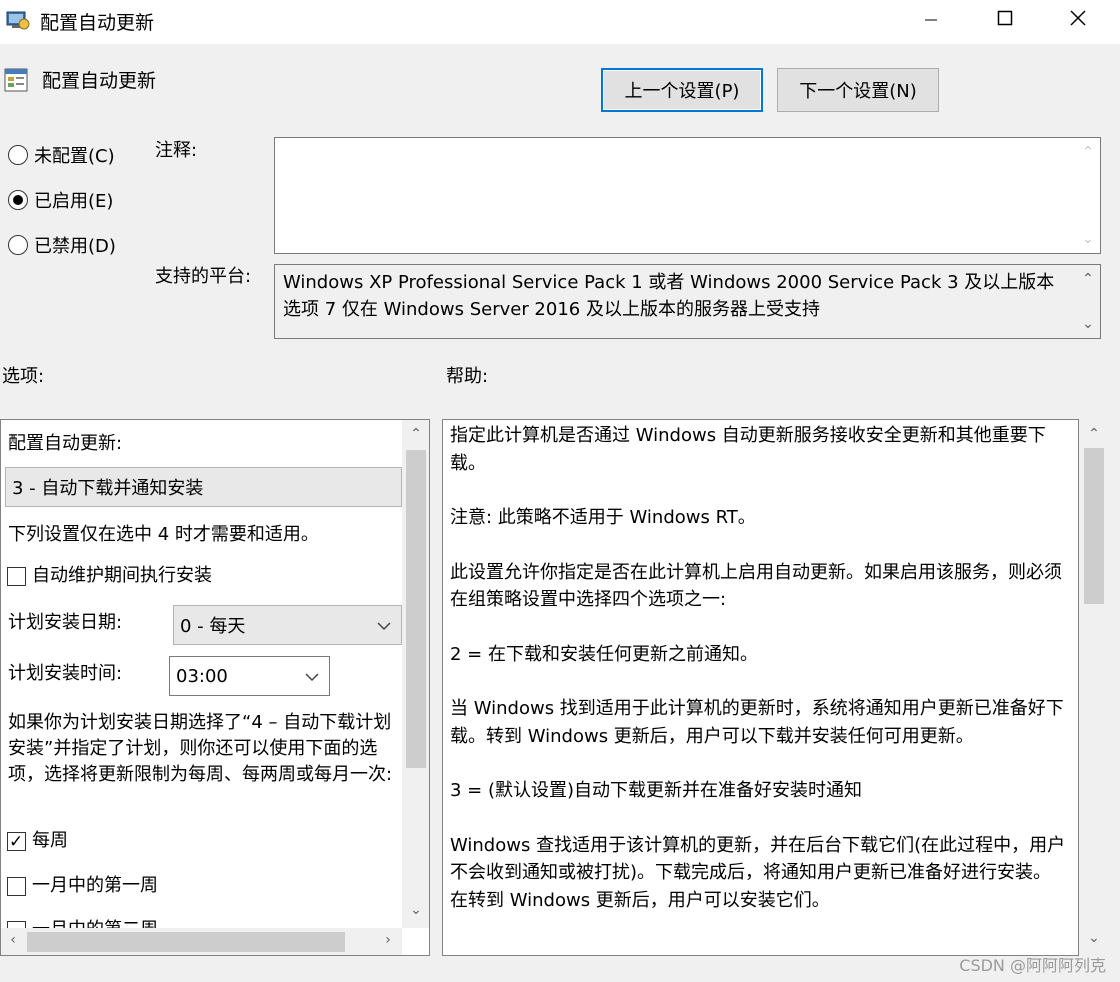 The height and width of the screenshot is (982, 1120). I want to click on radio-enabled: 已启用(E), so click(60, 200).